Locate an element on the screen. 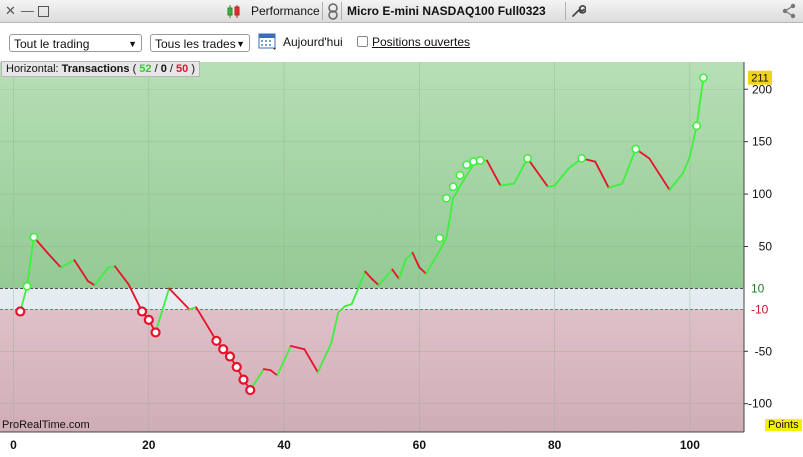 This screenshot has height=457, width=803. x-tick-label: 60 is located at coordinates (420, 445).